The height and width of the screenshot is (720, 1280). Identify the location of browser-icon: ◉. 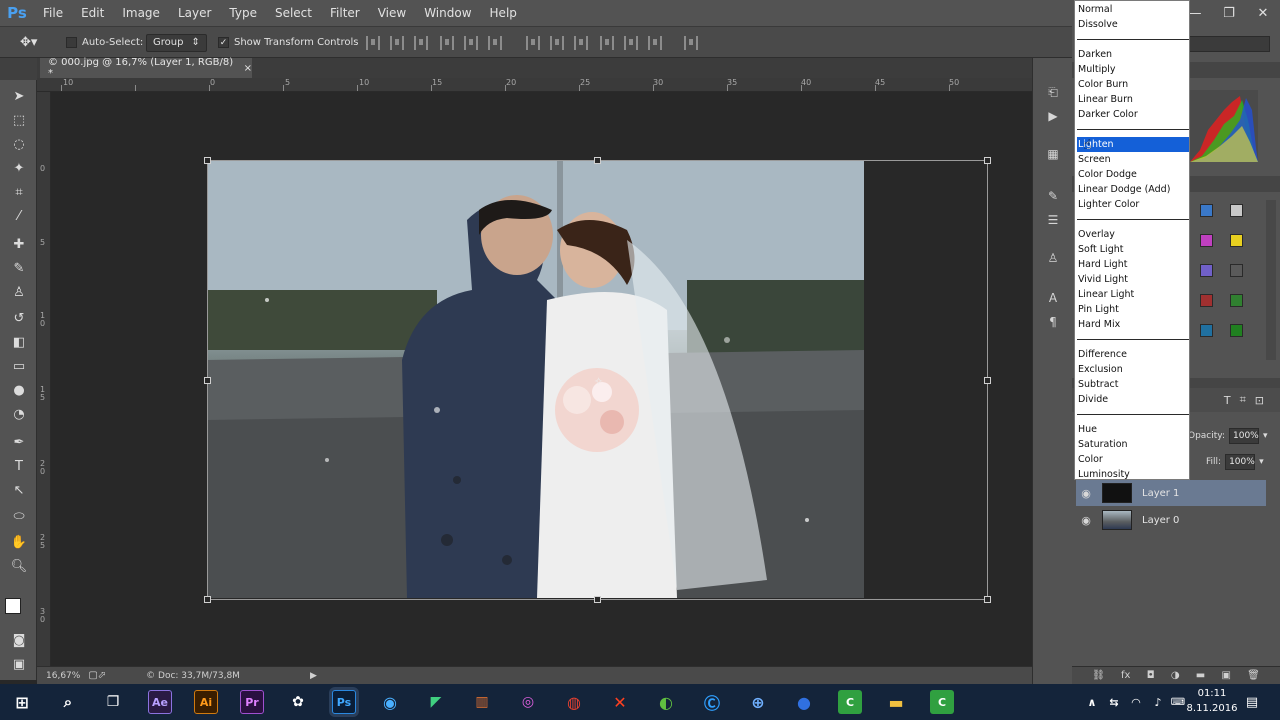
(390, 702).